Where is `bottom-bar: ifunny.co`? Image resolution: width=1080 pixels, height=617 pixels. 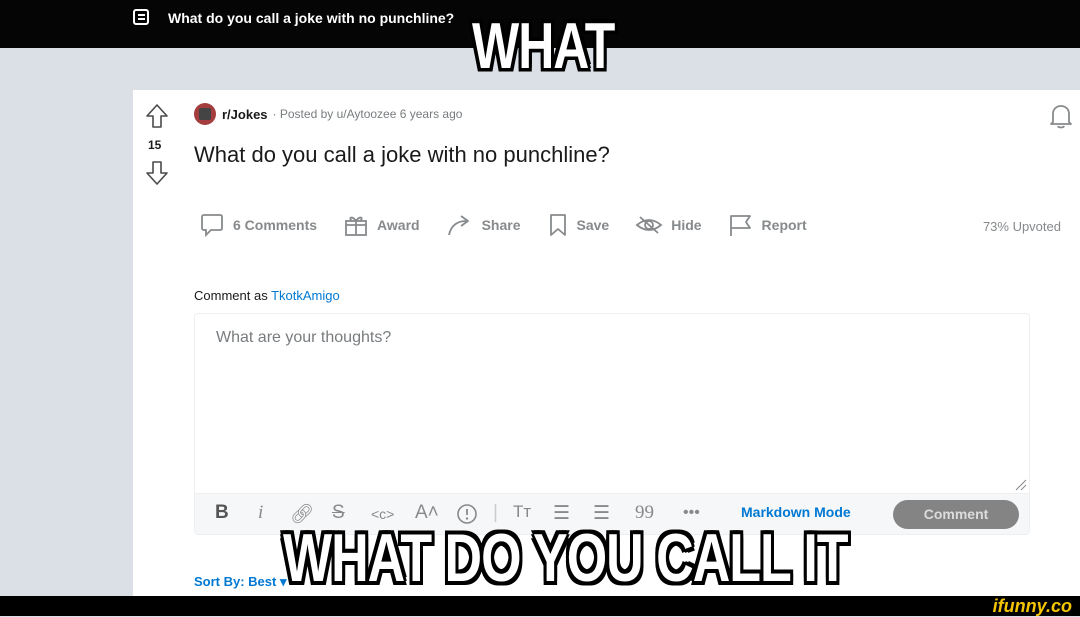
bottom-bar: ifunny.co is located at coordinates (540, 606).